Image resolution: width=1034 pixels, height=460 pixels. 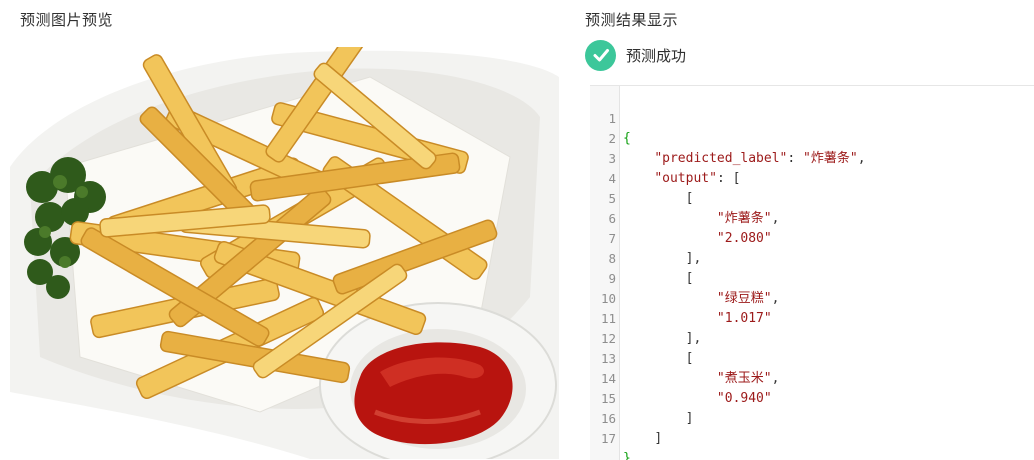 What do you see at coordinates (744, 318) in the screenshot?
I see `json-value: "1.017"` at bounding box center [744, 318].